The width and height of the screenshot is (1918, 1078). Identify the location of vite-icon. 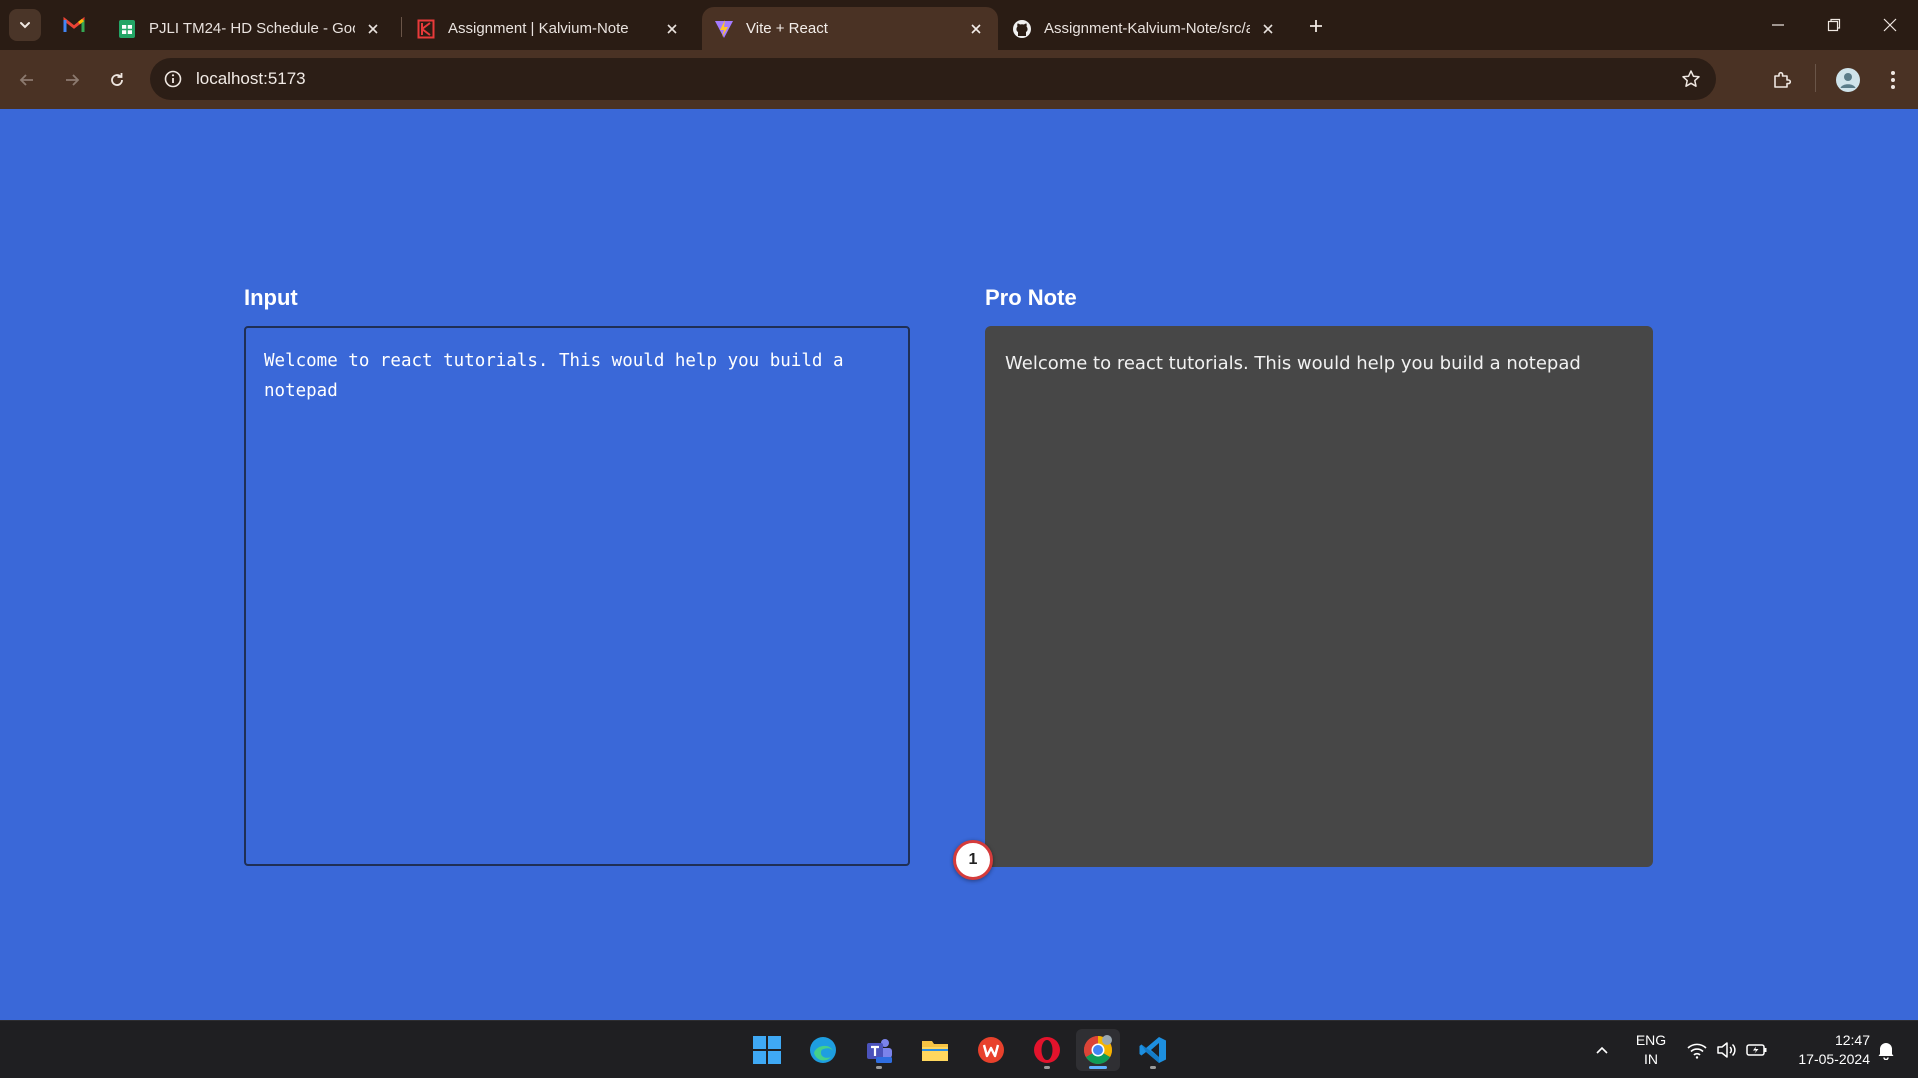
(724, 29).